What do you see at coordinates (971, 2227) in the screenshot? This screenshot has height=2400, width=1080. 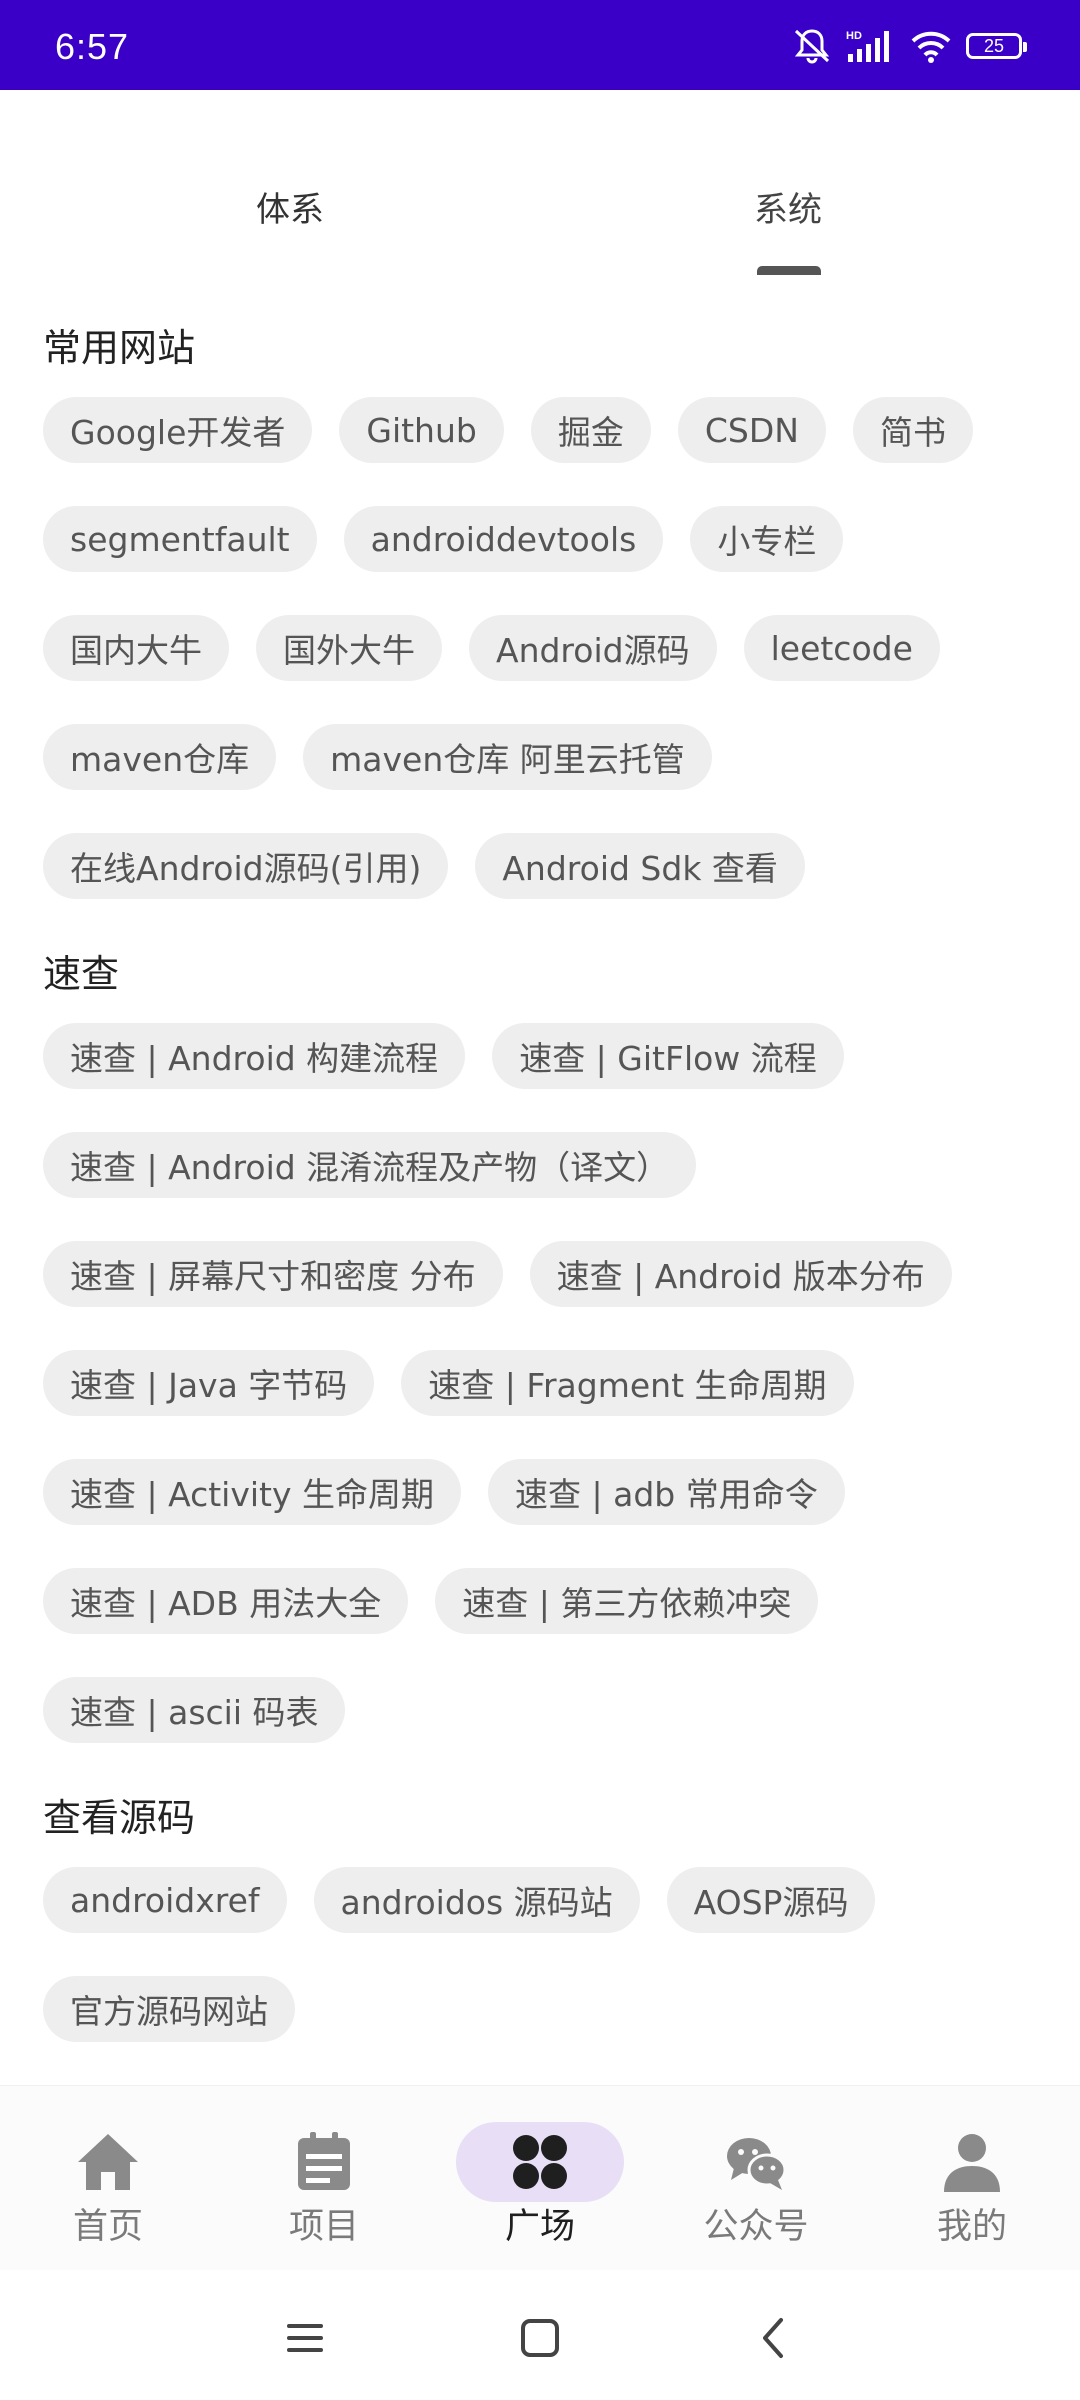 I see `nav-label: 我的` at bounding box center [971, 2227].